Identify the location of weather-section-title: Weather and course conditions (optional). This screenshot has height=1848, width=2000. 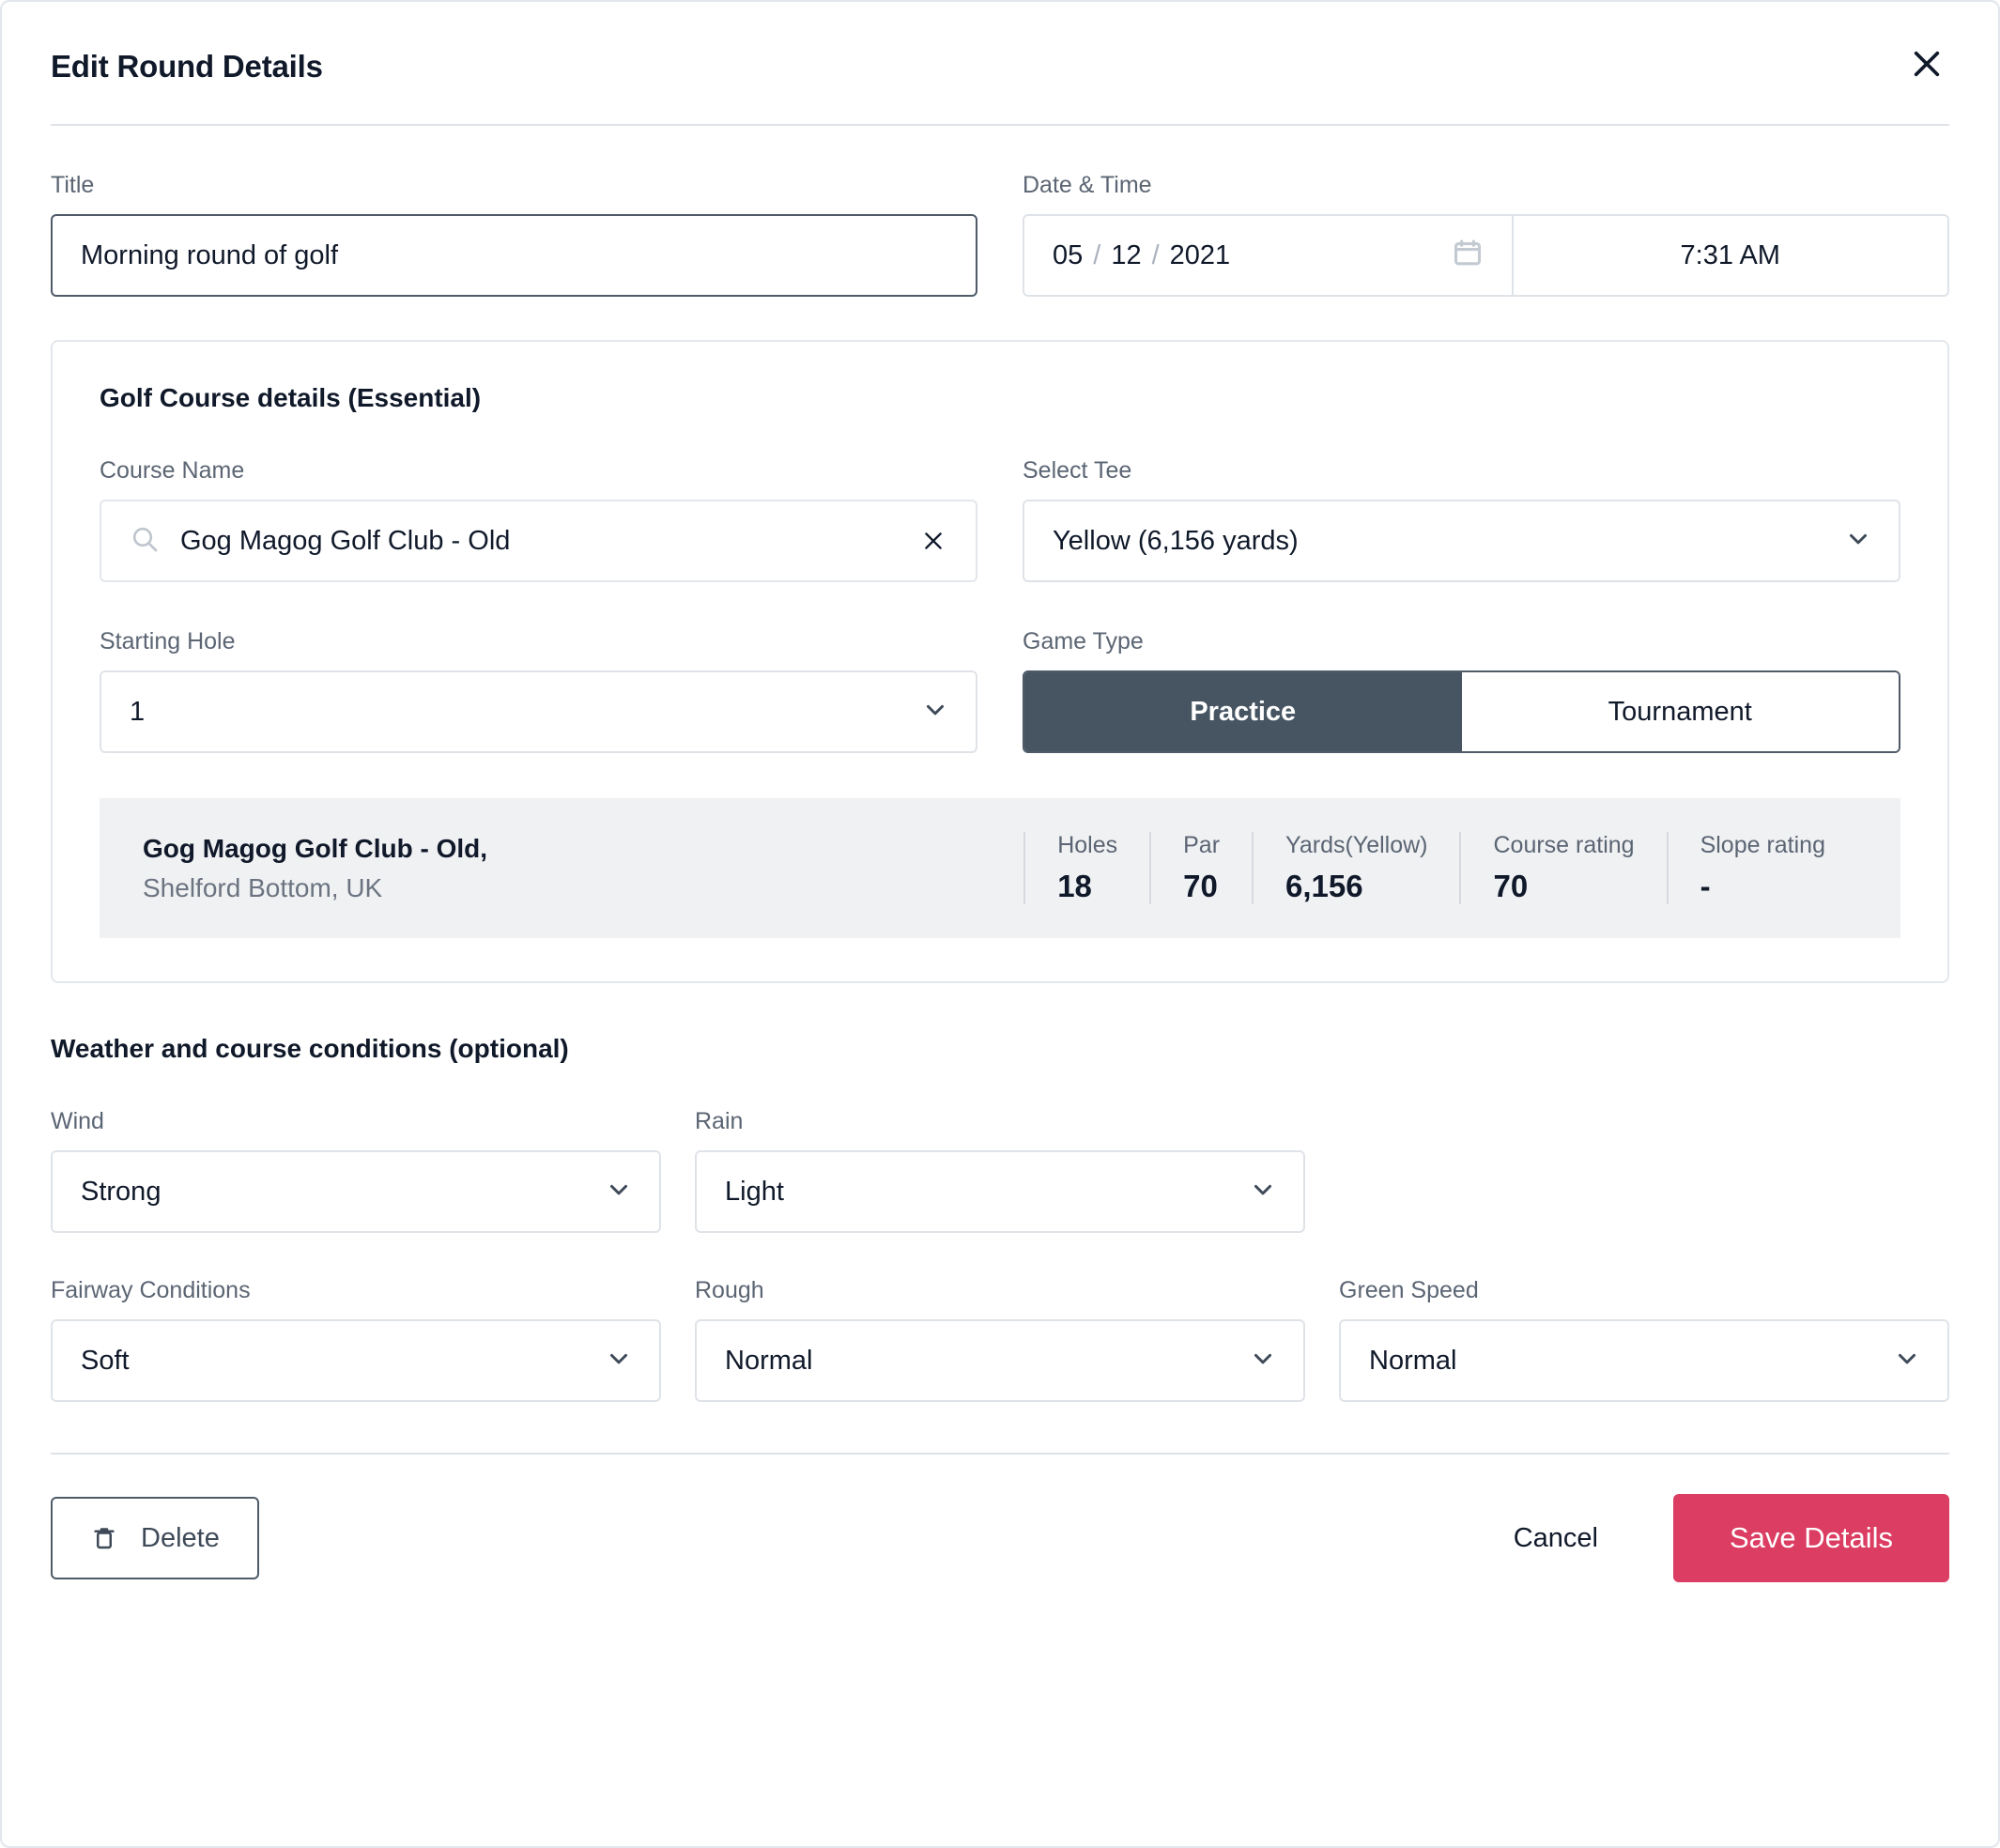
(310, 1048).